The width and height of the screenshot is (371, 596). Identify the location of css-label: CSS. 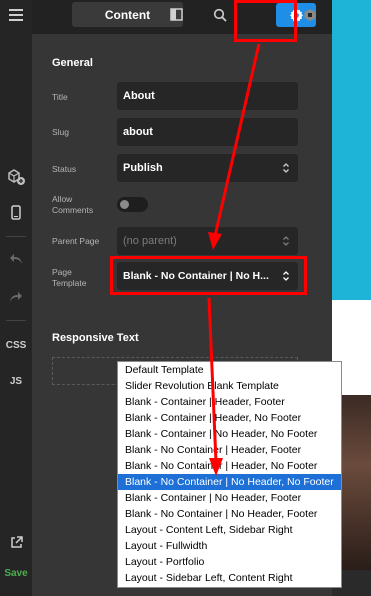
(16, 345).